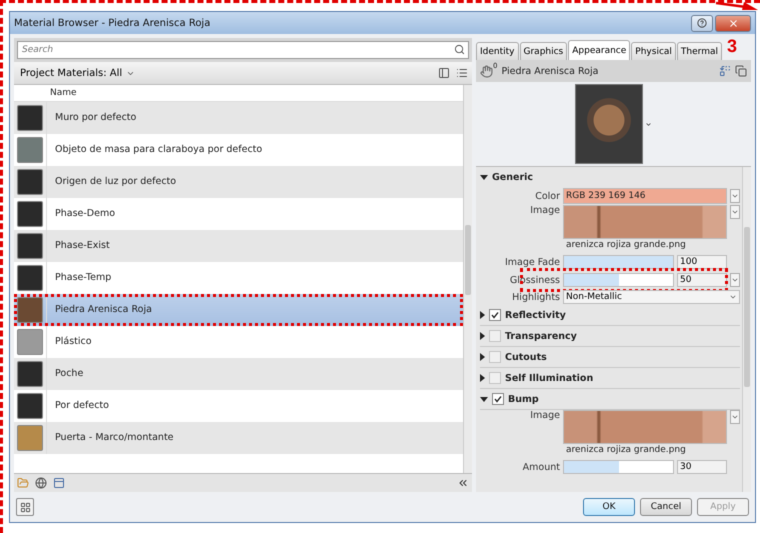 This screenshot has height=533, width=760. What do you see at coordinates (610, 336) in the screenshot?
I see `section-header: Transparency` at bounding box center [610, 336].